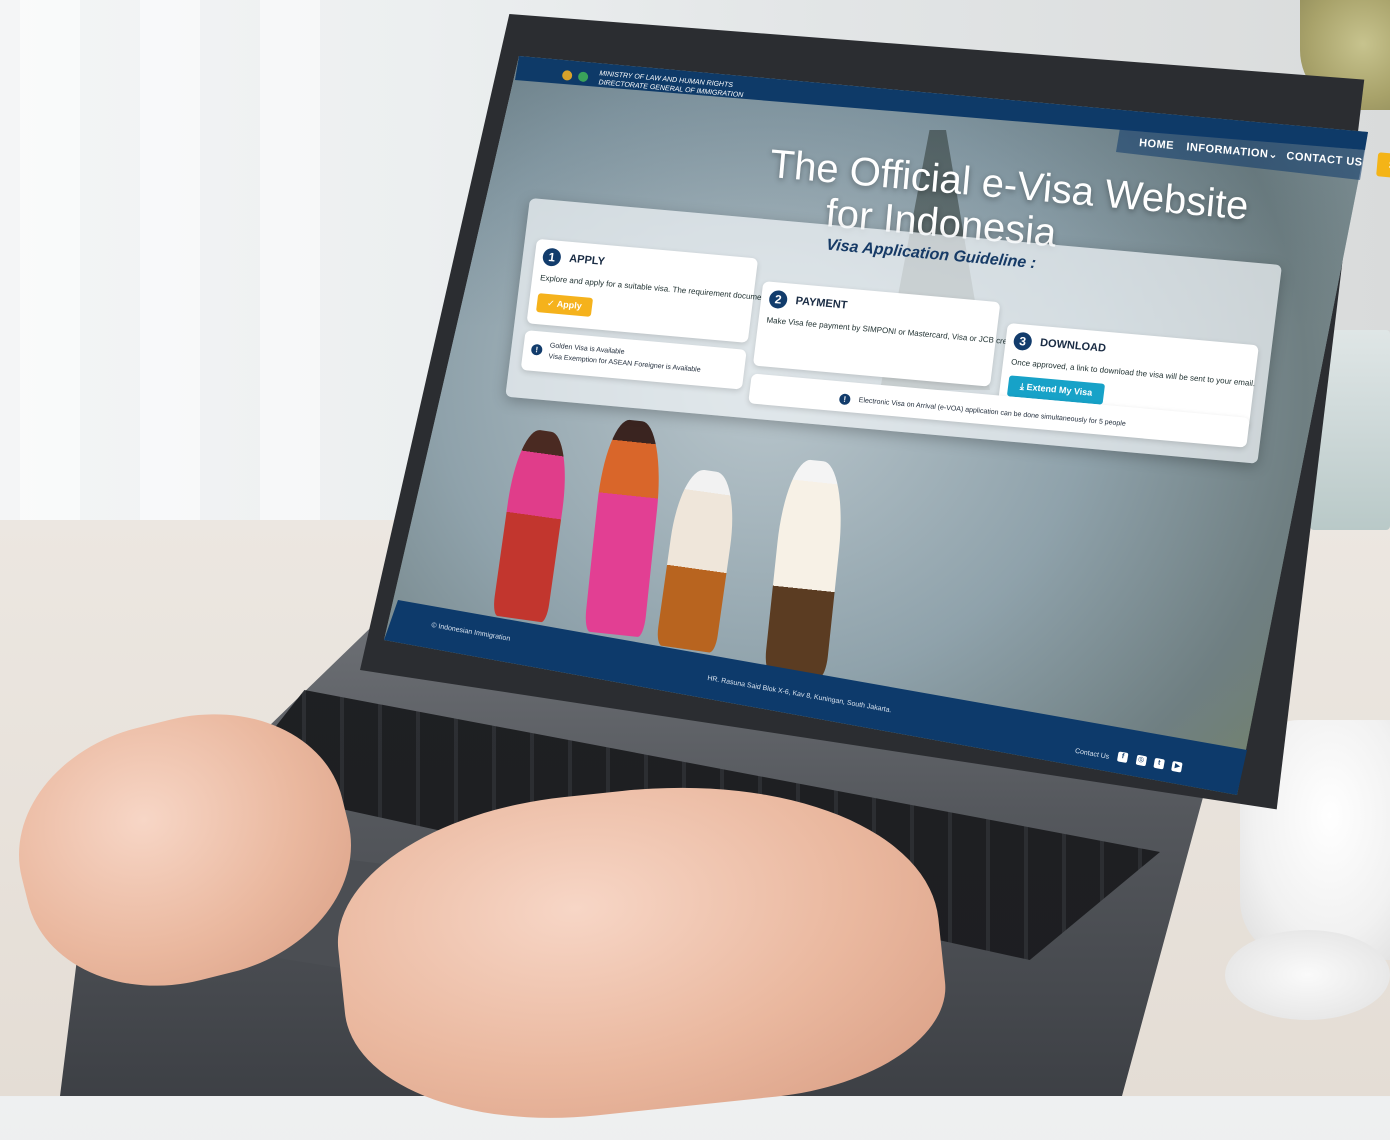 This screenshot has width=1390, height=1140. I want to click on step-title: DOWNLOAD, so click(1073, 345).